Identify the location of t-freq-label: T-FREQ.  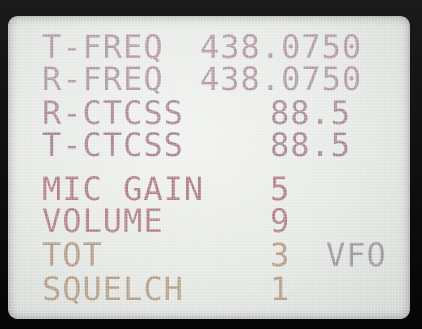
(103, 47).